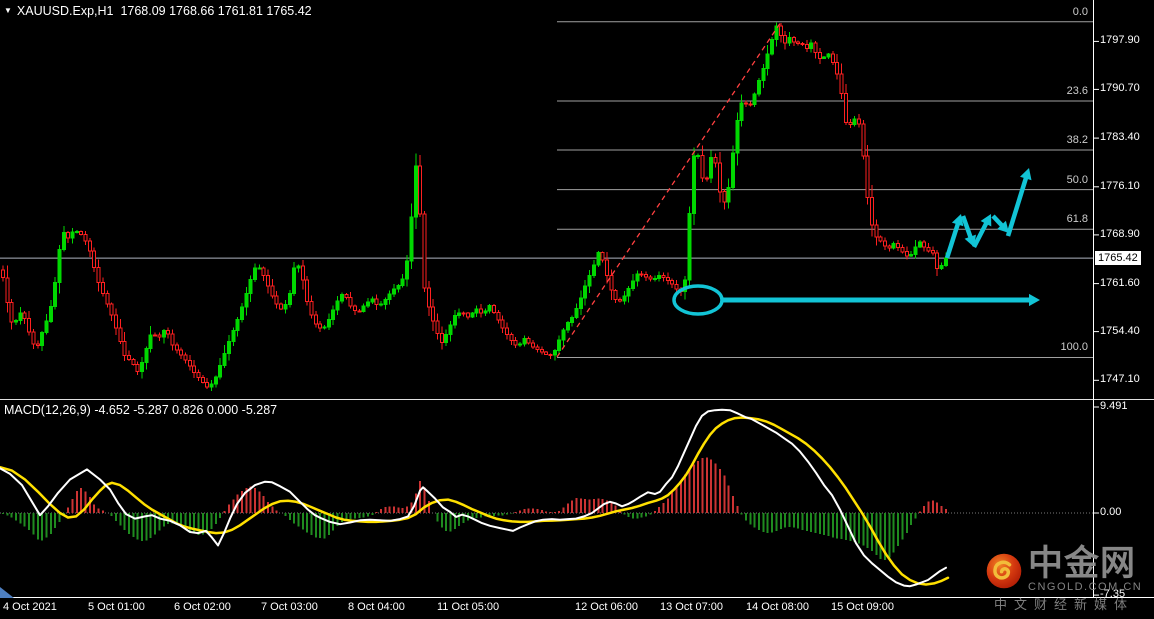 The width and height of the screenshot is (1154, 619). Describe the element at coordinates (1077, 139) in the screenshot. I see `fib-level-label: 38.2` at that location.